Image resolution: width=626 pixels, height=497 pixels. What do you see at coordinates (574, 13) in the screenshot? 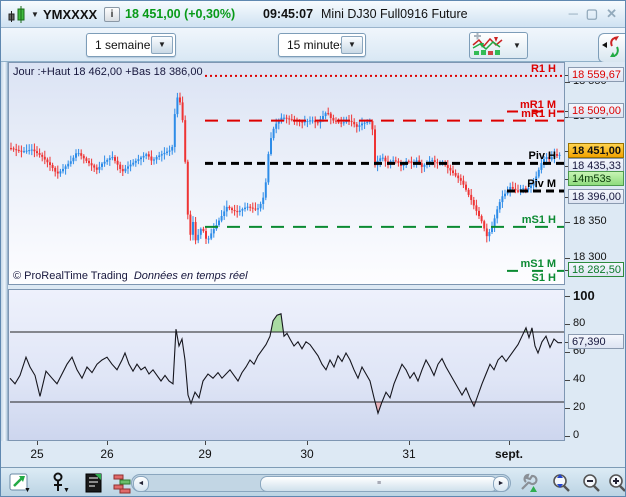
I see `minimize-button: ─` at bounding box center [574, 13].